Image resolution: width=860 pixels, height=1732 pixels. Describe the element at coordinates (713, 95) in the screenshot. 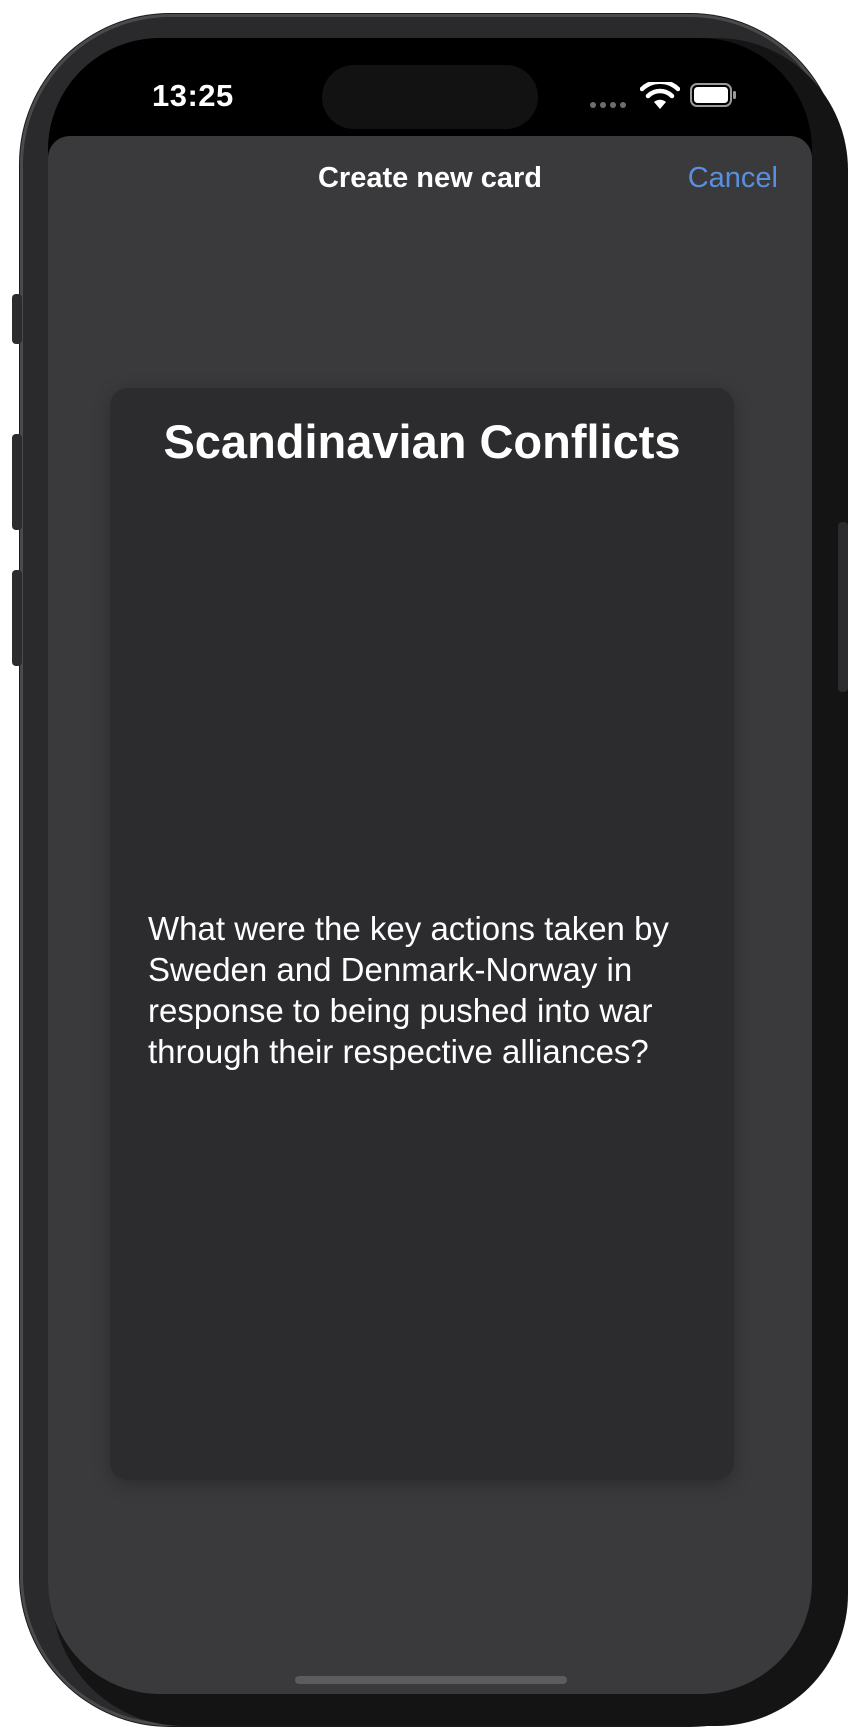

I see `battery-icon` at that location.